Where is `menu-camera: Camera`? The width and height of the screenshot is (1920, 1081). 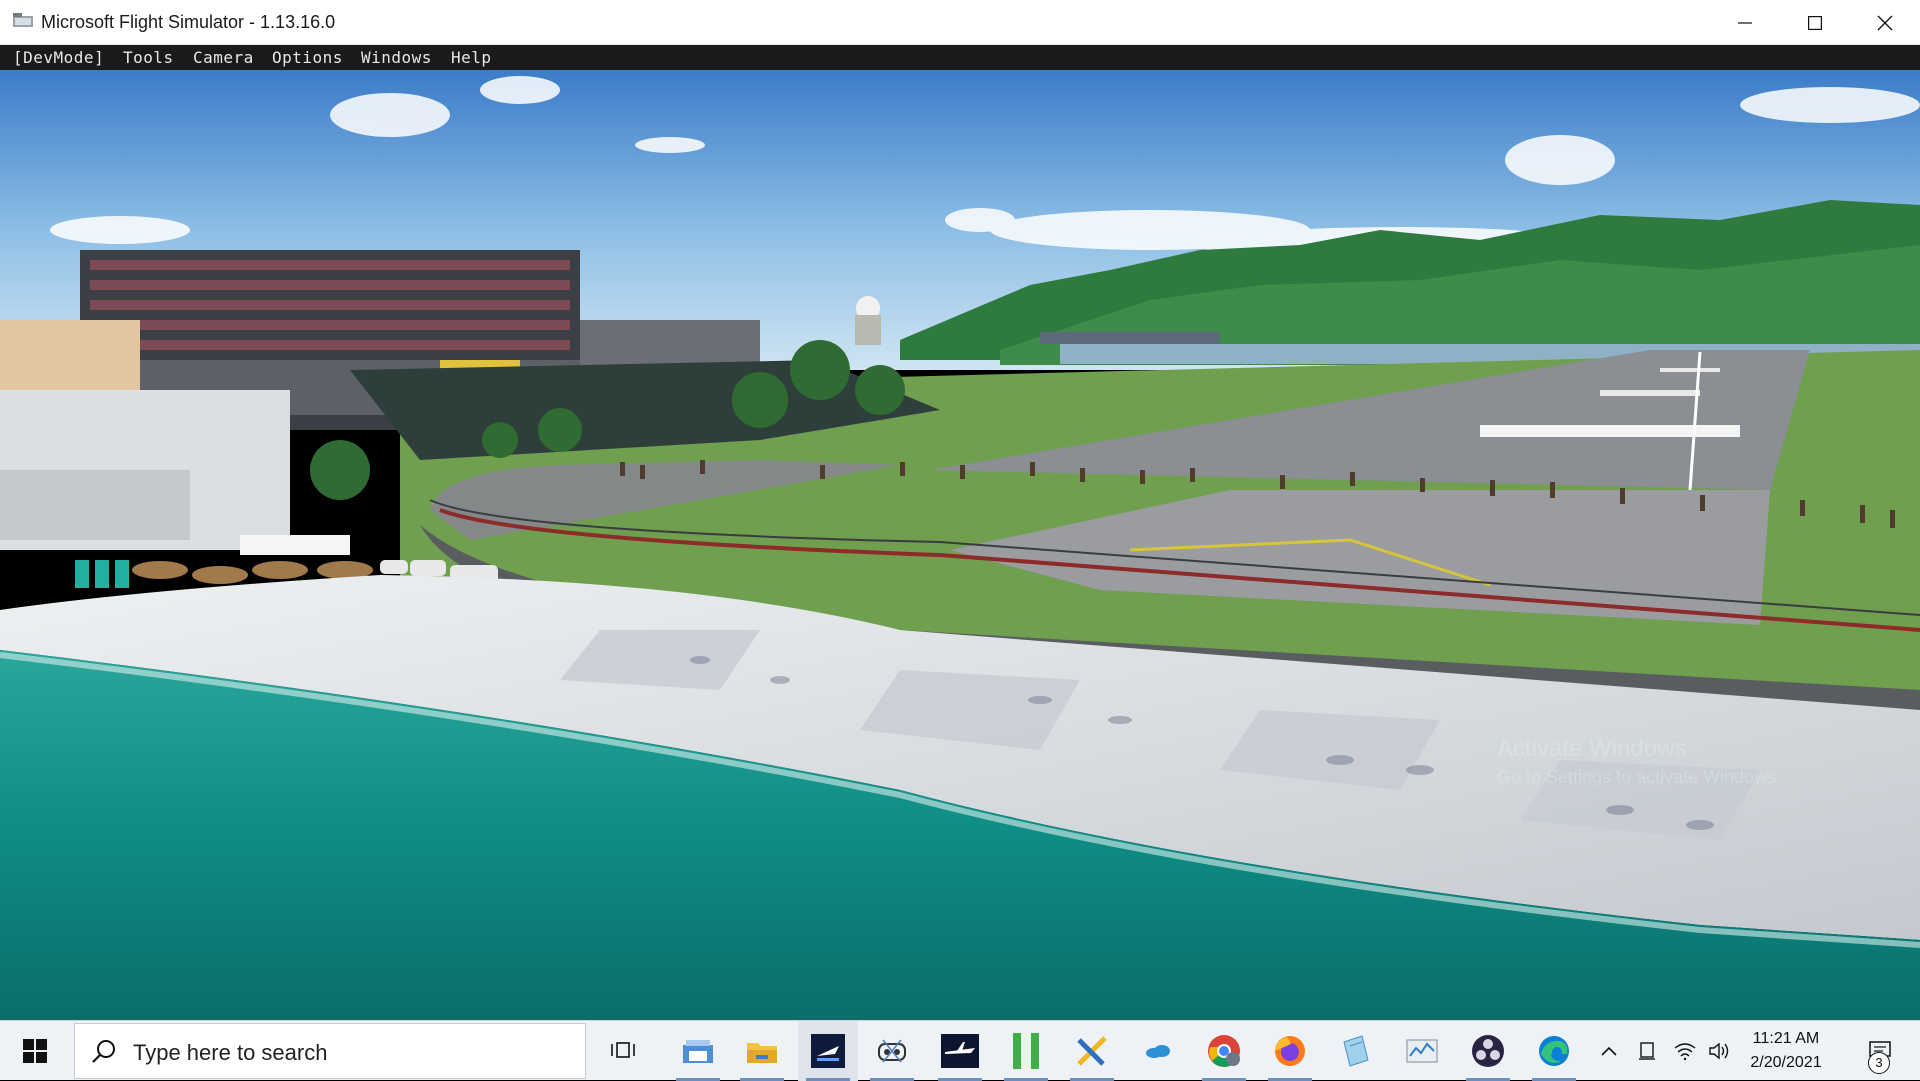 menu-camera: Camera is located at coordinates (223, 57).